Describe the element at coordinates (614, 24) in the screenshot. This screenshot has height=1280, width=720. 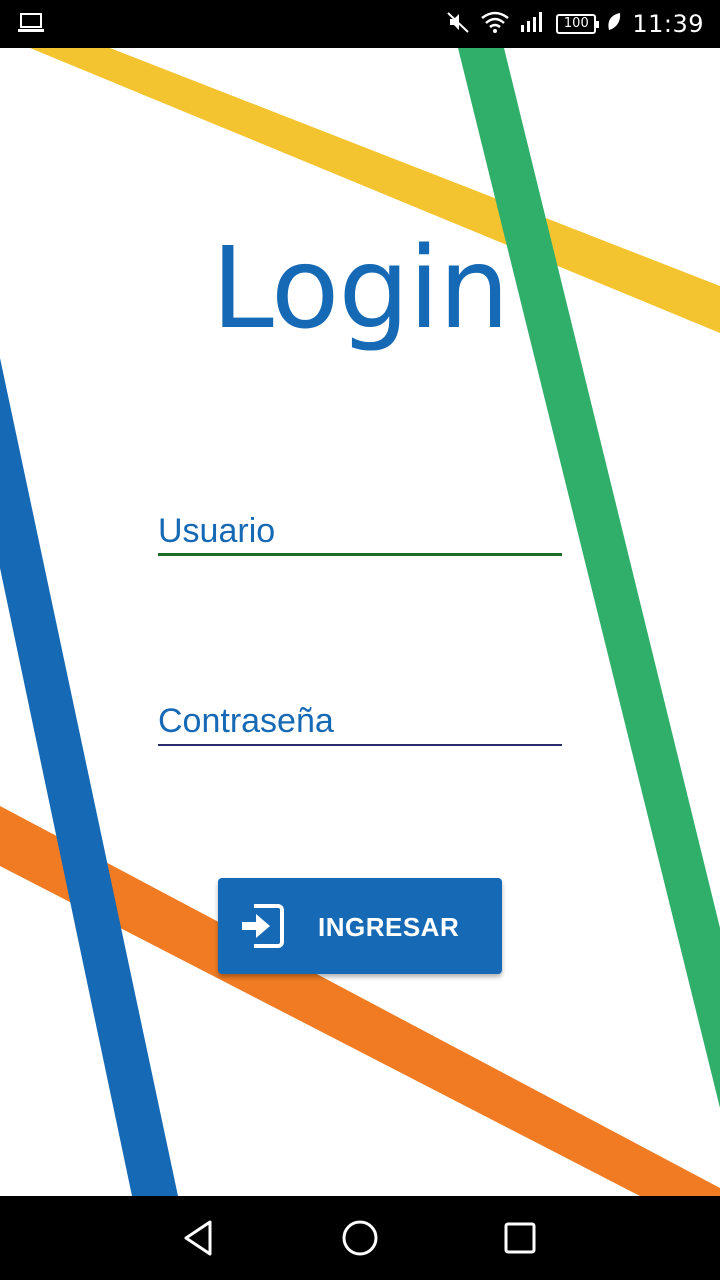
I see `leaf-icon` at that location.